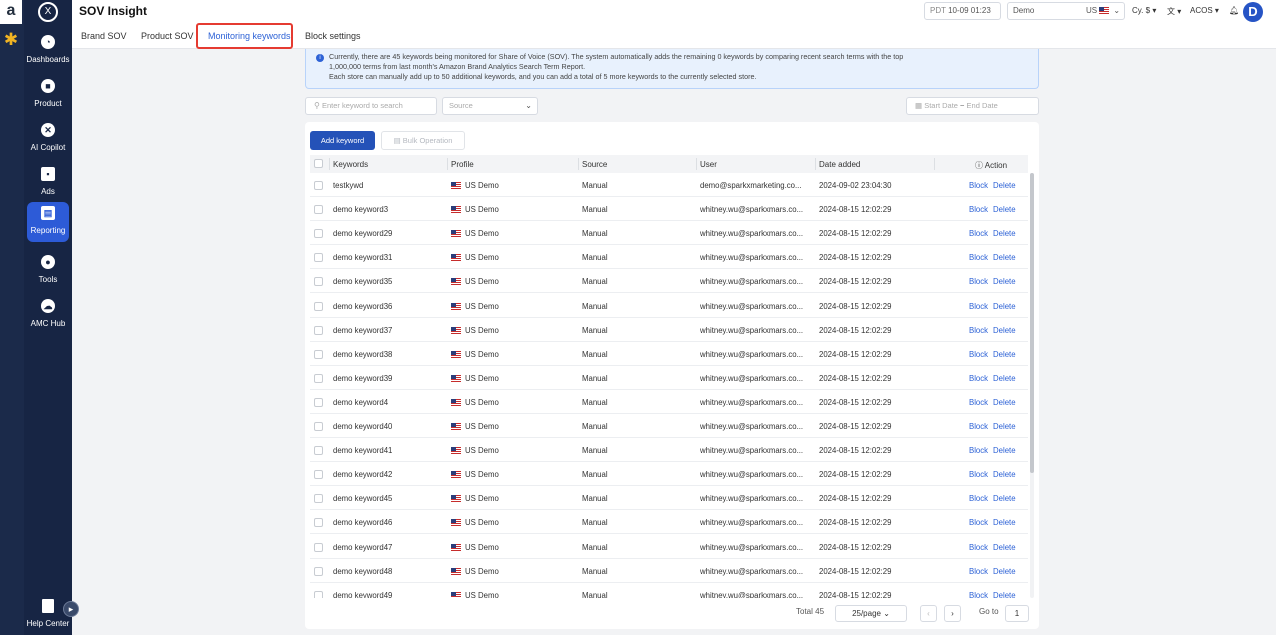 This screenshot has width=1276, height=635. Describe the element at coordinates (48, 96) in the screenshot. I see `nav-product: ■ Product` at that location.